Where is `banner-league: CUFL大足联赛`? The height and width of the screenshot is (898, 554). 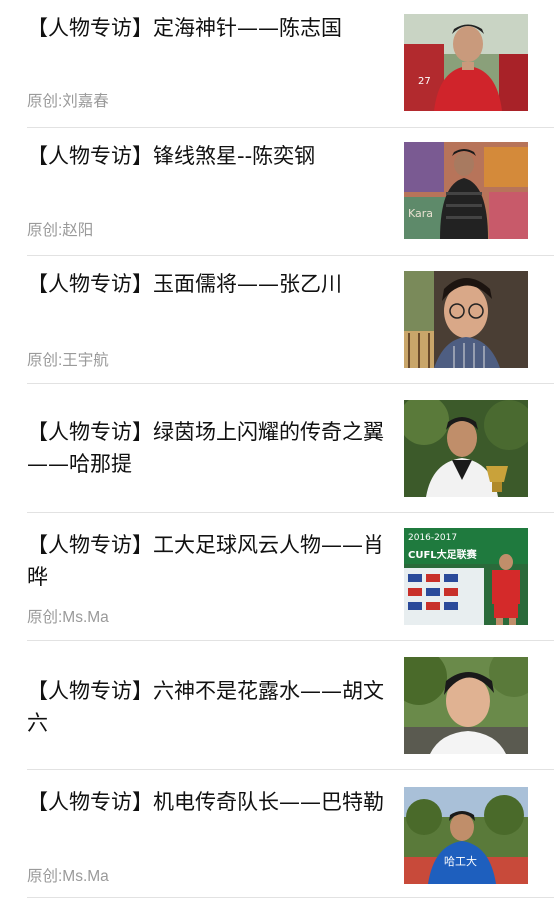 banner-league: CUFL大足联赛 is located at coordinates (443, 554).